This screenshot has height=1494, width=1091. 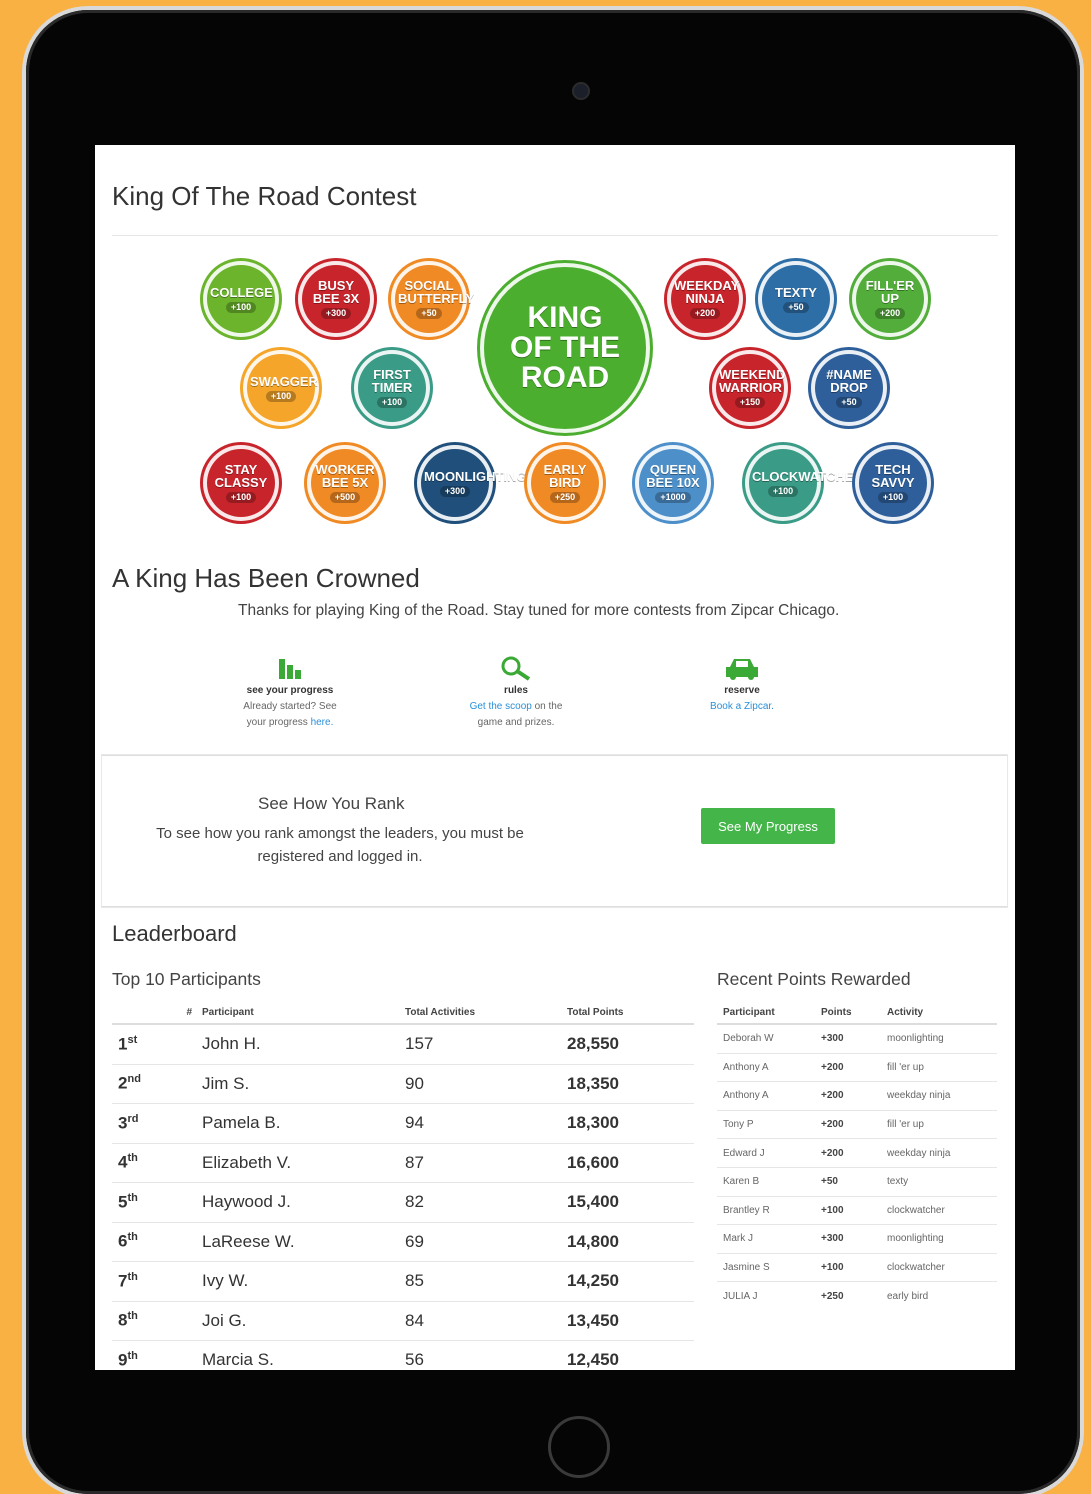 I want to click on participant-cell: Ivy W., so click(x=303, y=1281).